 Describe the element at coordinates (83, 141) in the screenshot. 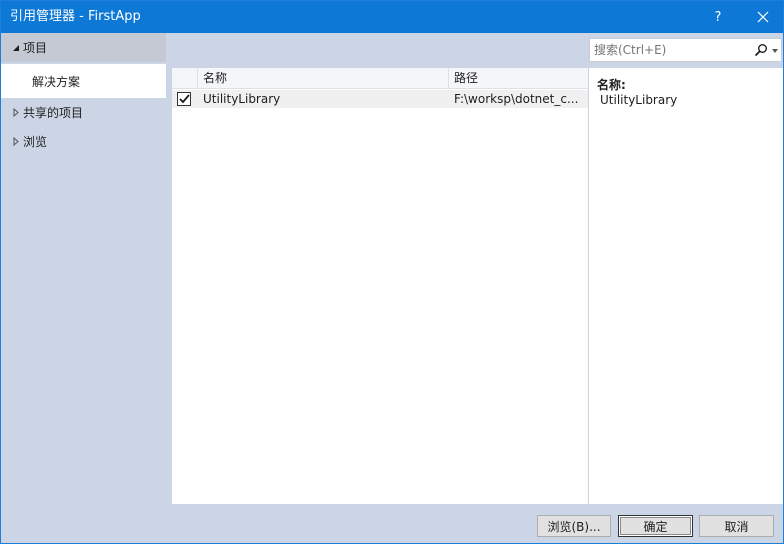

I see `nav-item-browse: 浏览` at that location.